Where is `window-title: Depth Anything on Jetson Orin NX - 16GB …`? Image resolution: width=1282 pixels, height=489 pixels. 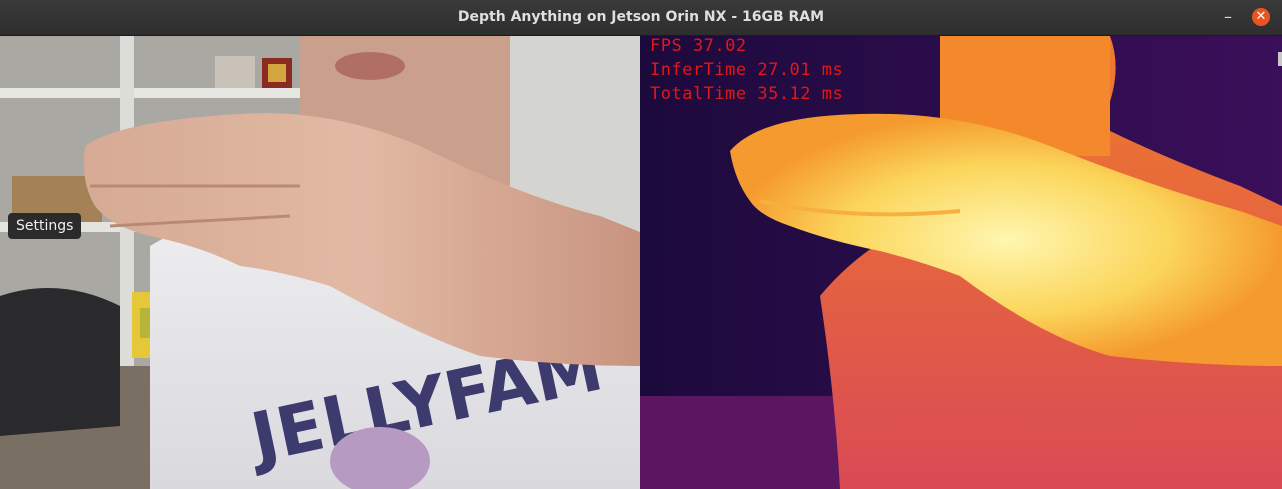
window-title: Depth Anything on Jetson Orin NX - 16GB … is located at coordinates (641, 17).